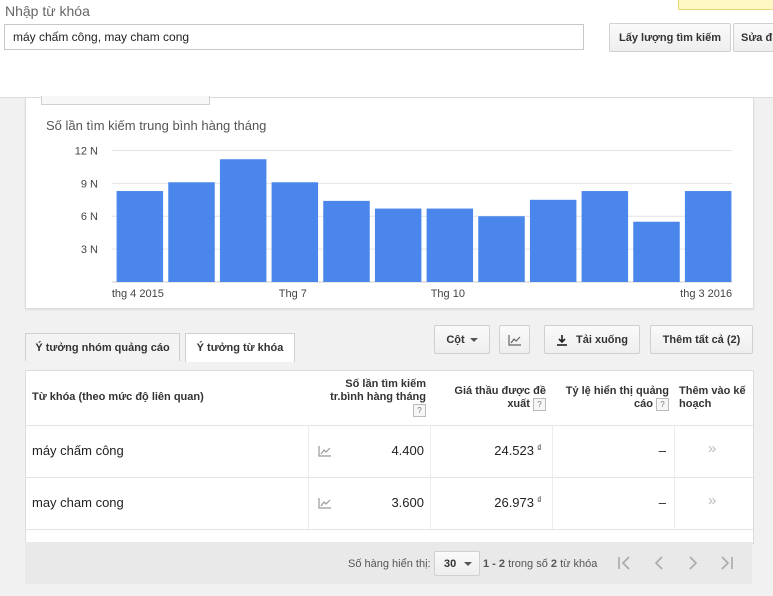 This screenshot has width=773, height=596. I want to click on x-tick-label: thg 4 2015, so click(138, 294).